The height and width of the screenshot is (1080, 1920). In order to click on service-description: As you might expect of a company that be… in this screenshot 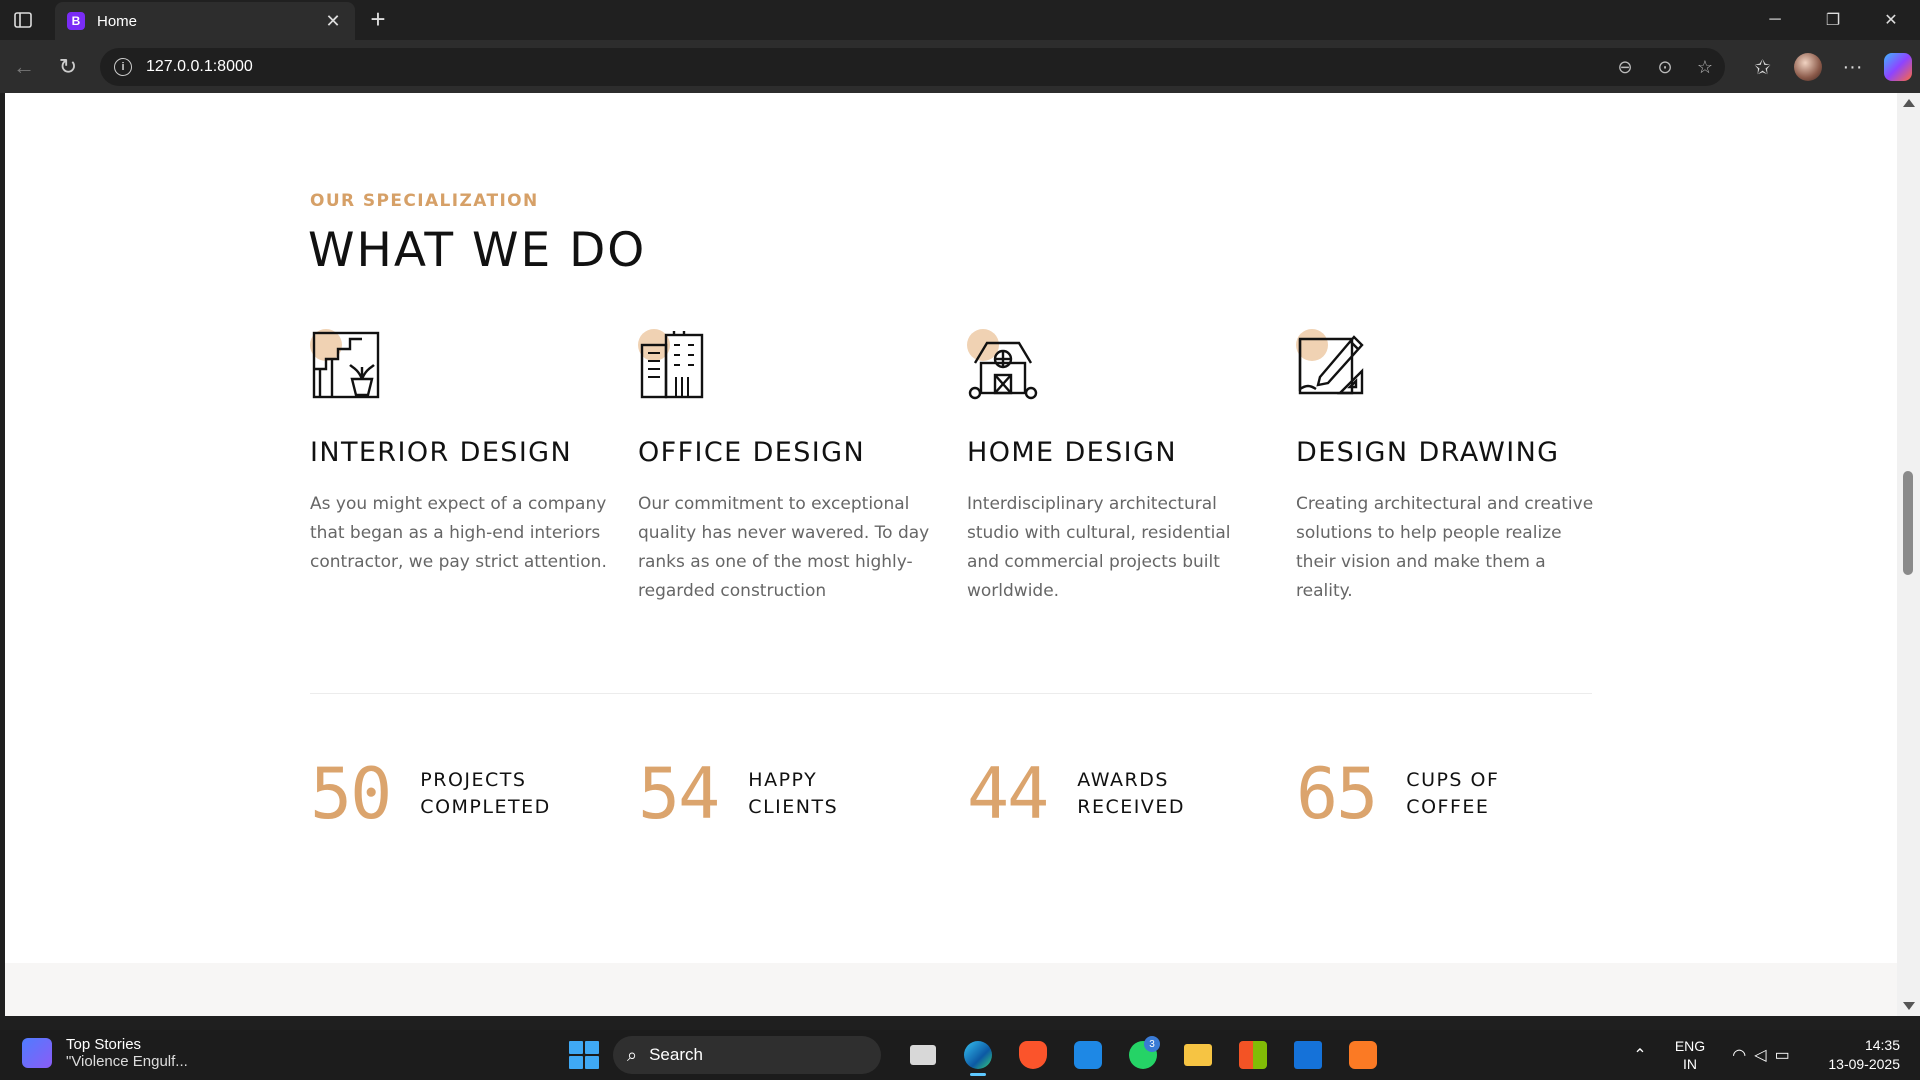, I will do `click(458, 533)`.